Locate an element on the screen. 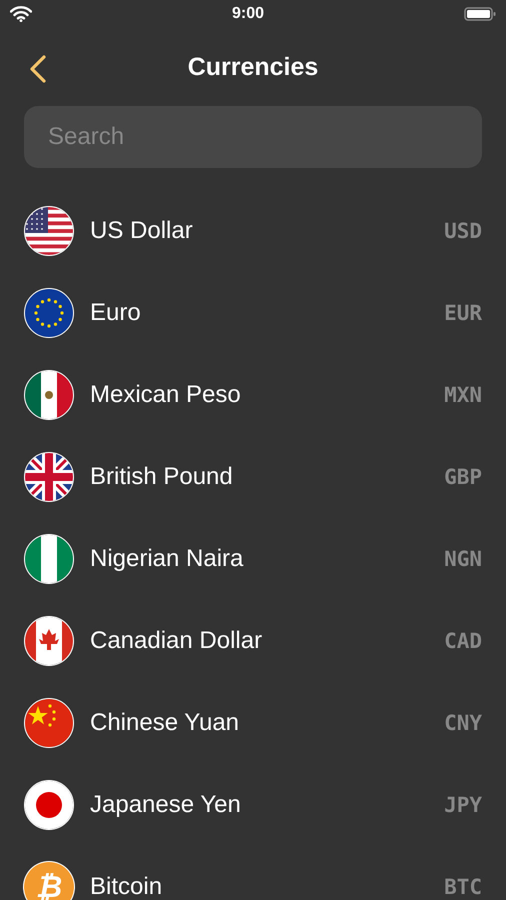 The image size is (506, 900). currency-code: CAD is located at coordinates (463, 641).